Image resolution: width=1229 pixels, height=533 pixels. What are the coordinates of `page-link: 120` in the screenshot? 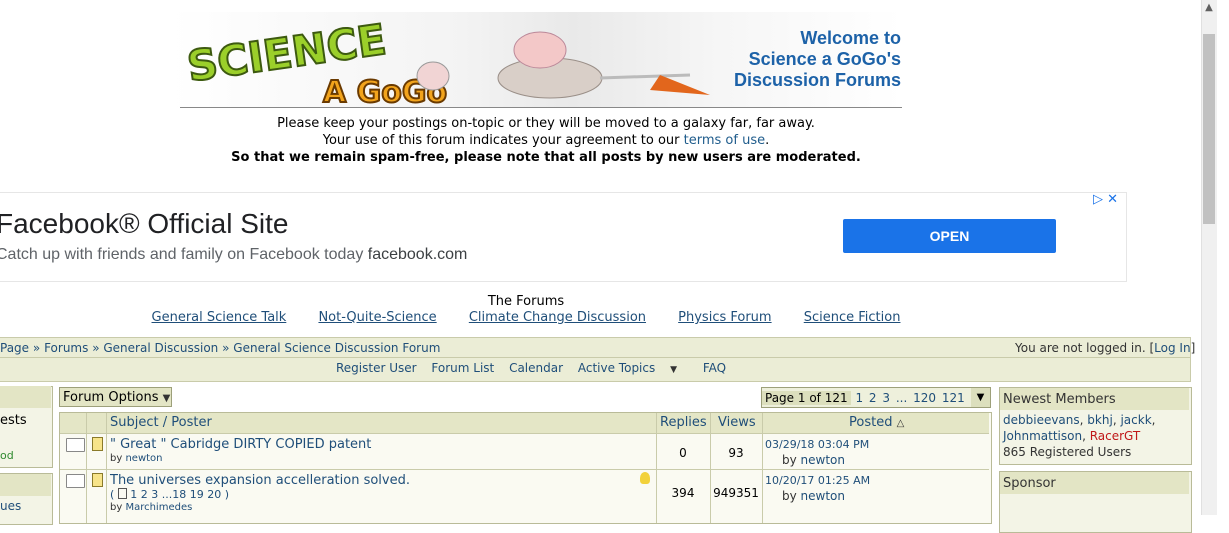 It's located at (924, 398).